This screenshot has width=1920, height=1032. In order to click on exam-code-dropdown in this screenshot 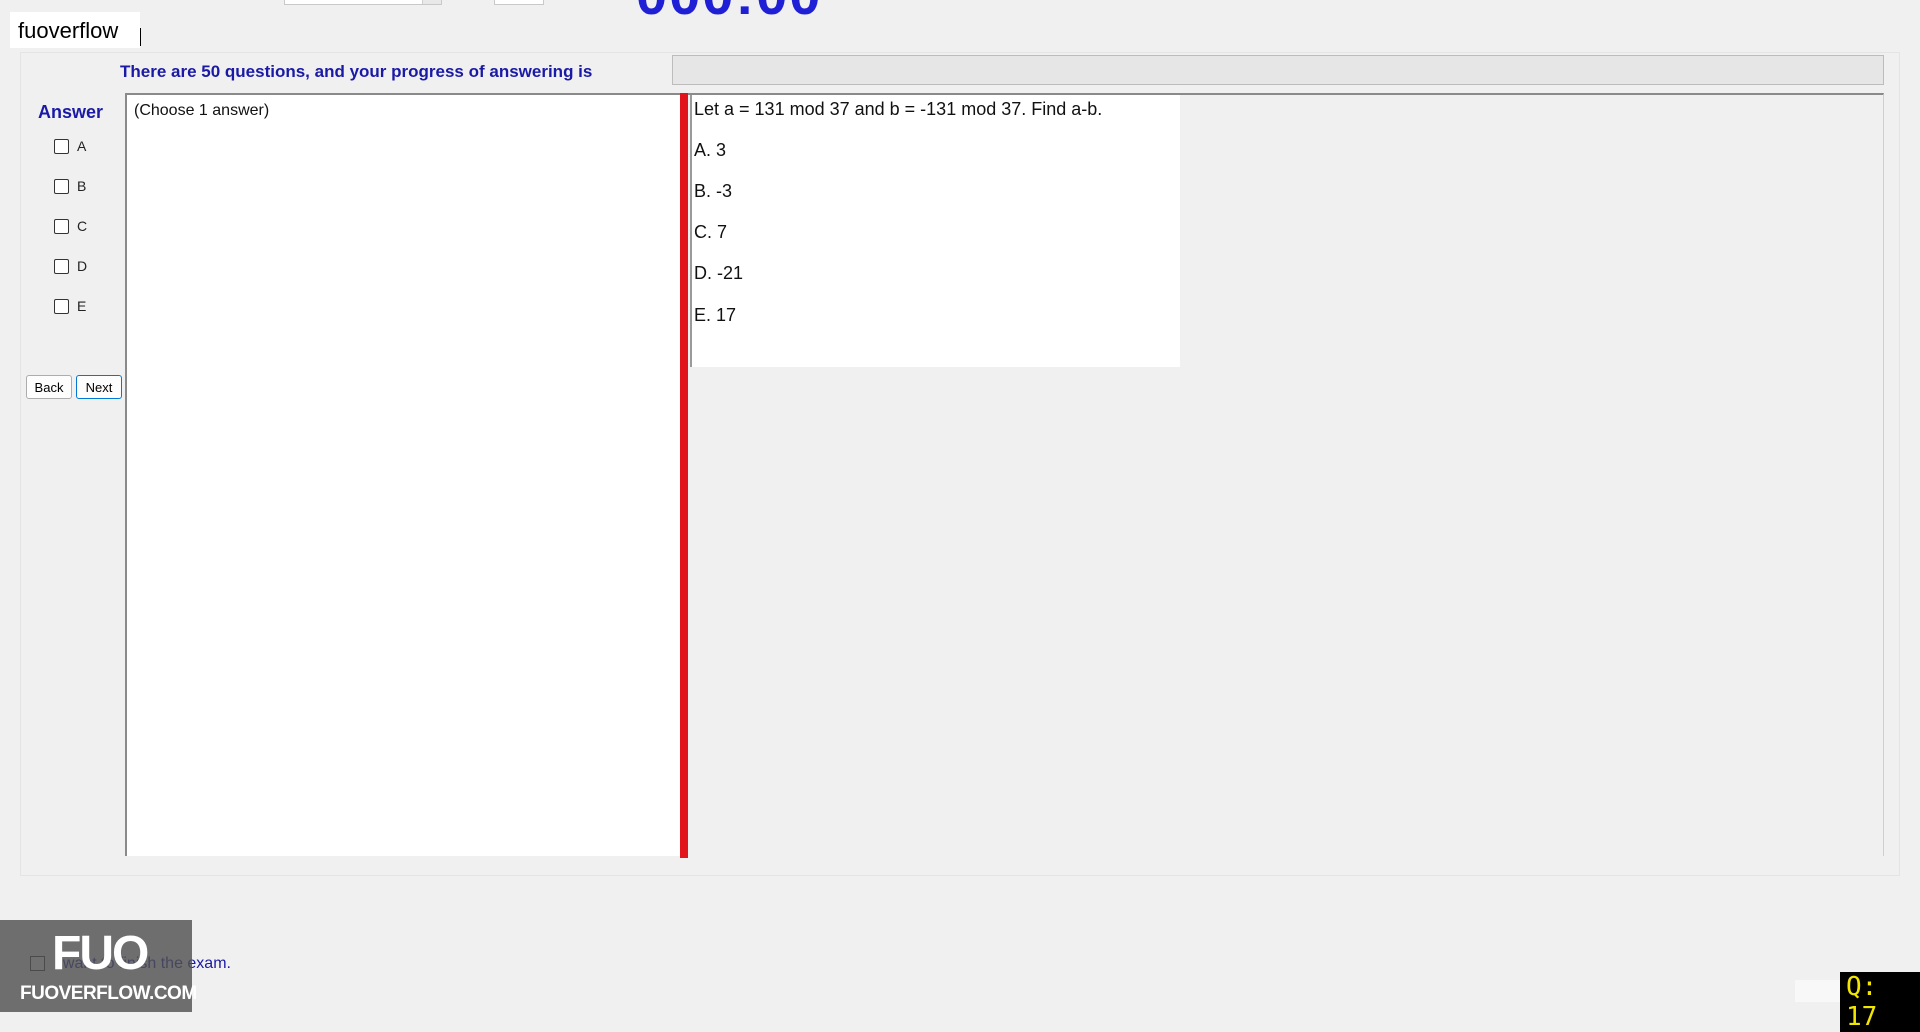, I will do `click(363, 2)`.